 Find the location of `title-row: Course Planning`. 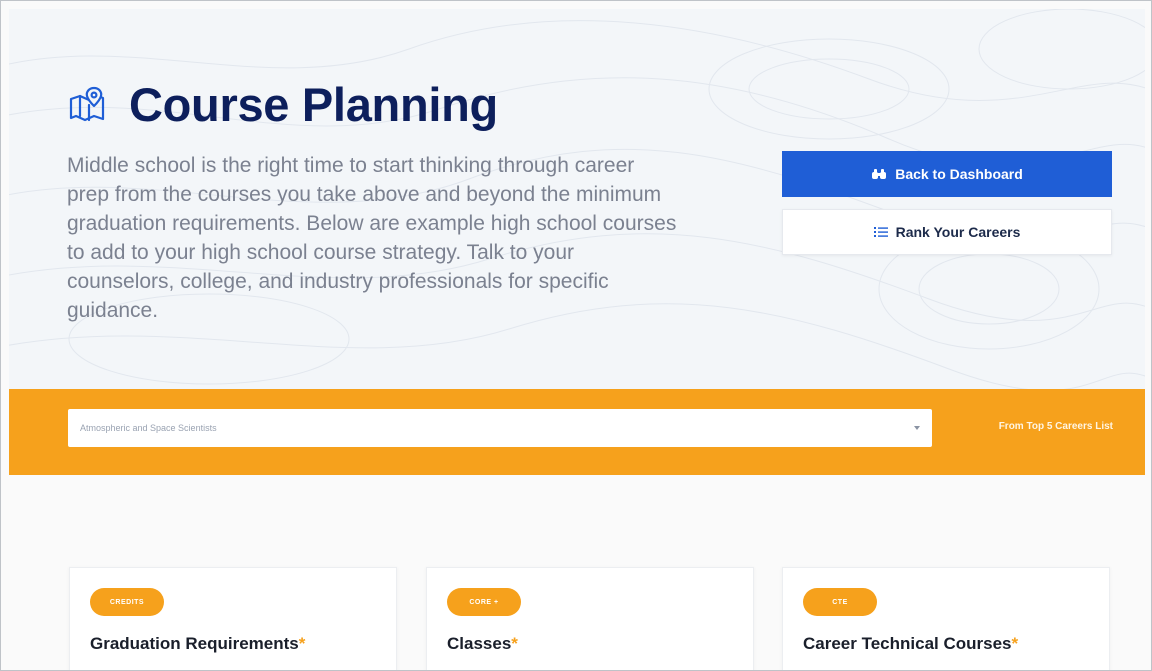

title-row: Course Planning is located at coordinates (282, 104).